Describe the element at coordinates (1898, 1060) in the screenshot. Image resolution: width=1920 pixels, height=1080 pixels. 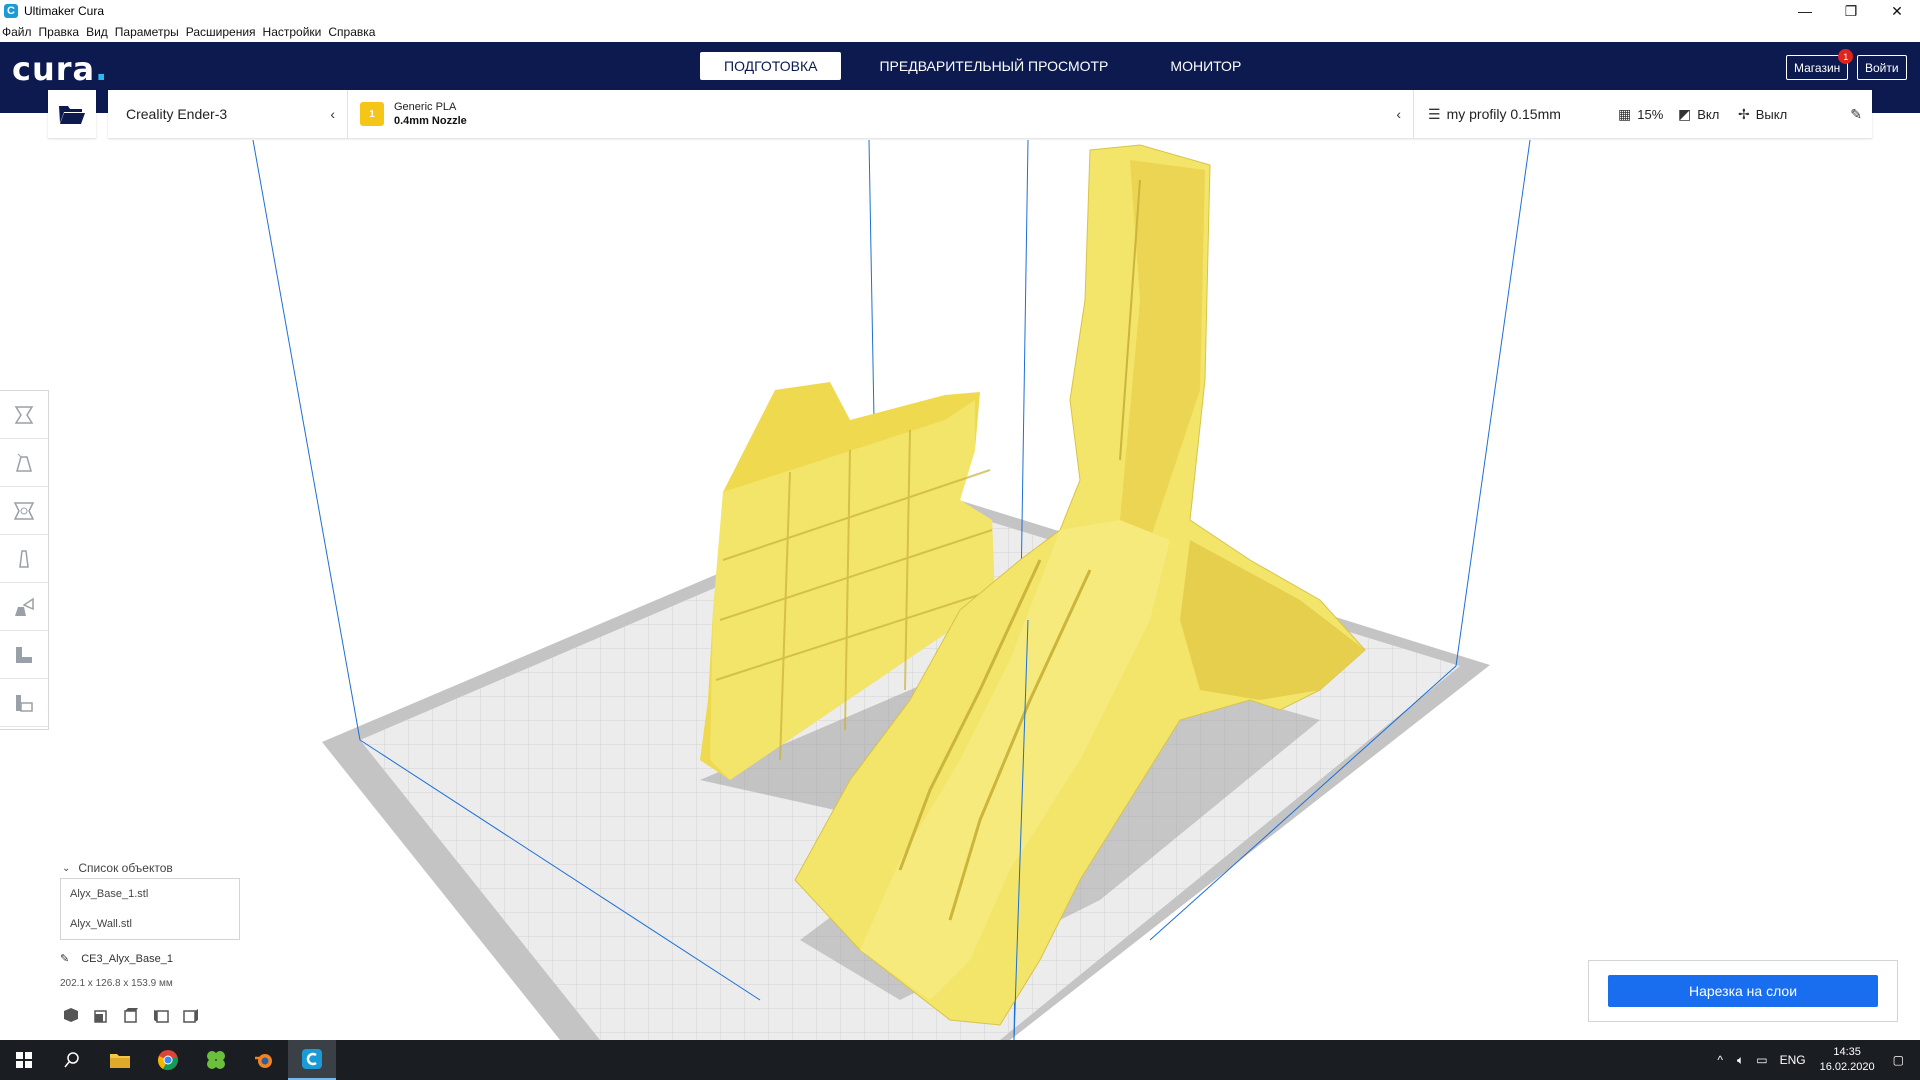
I see `notifications-icon: ▢` at that location.